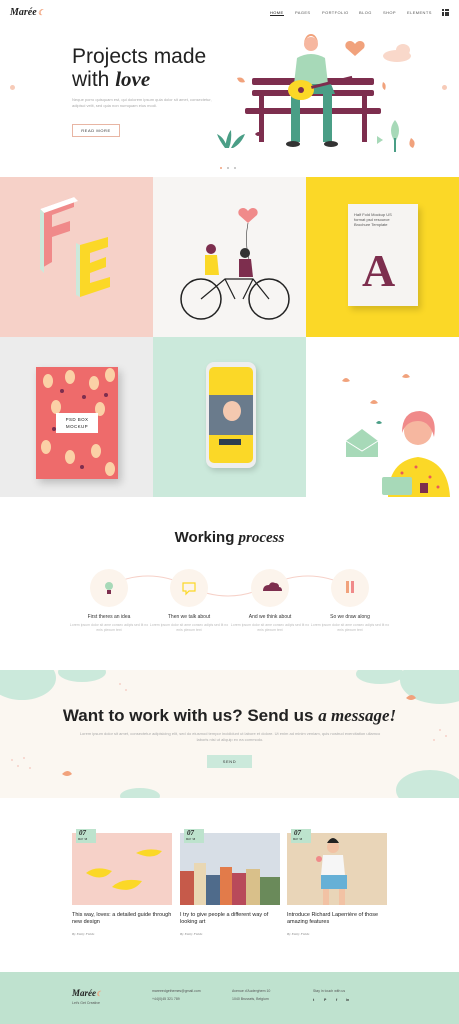 The image size is (459, 1024). What do you see at coordinates (313, 1000) in the screenshot?
I see `twitter-icon: t` at bounding box center [313, 1000].